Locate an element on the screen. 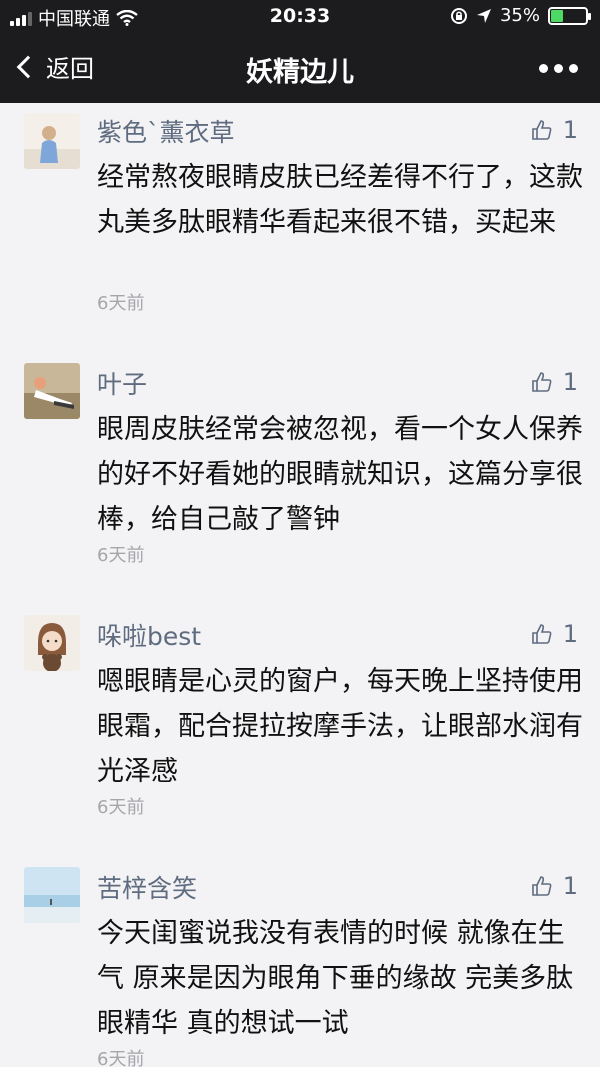  battery-level is located at coordinates (557, 15).